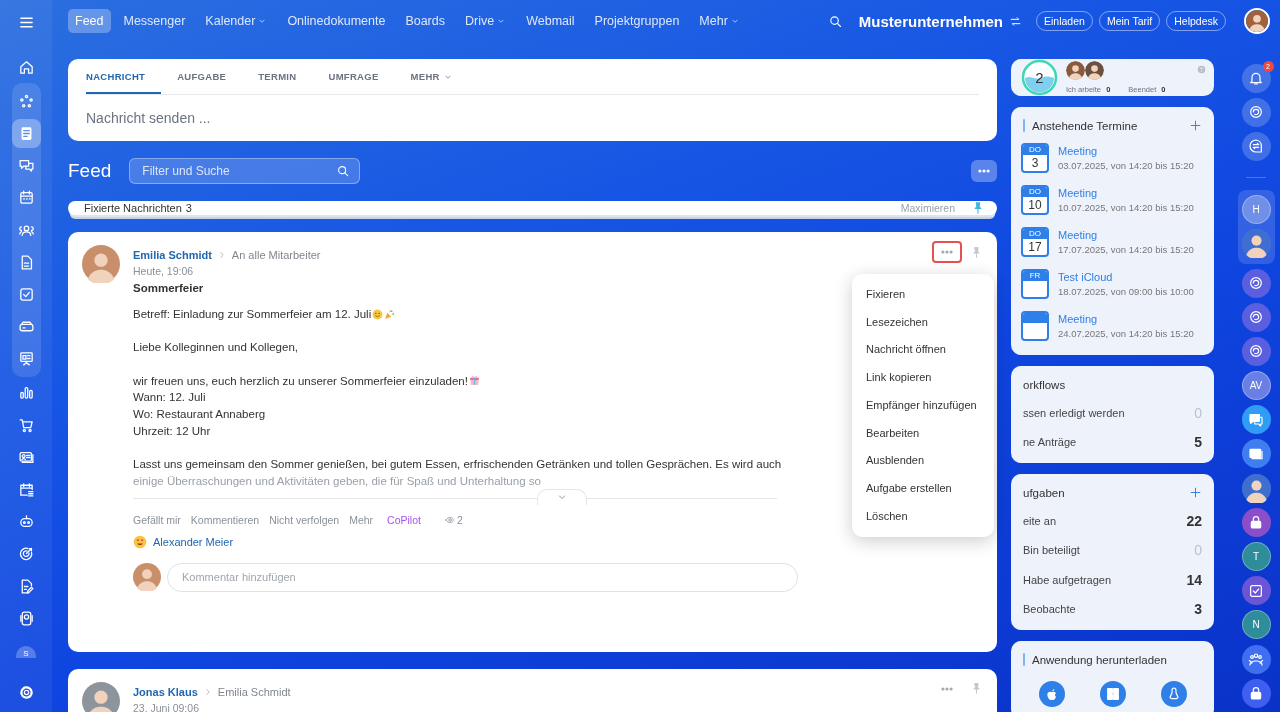 The image size is (1280, 712). I want to click on calendar-date-icon, so click(1035, 326).